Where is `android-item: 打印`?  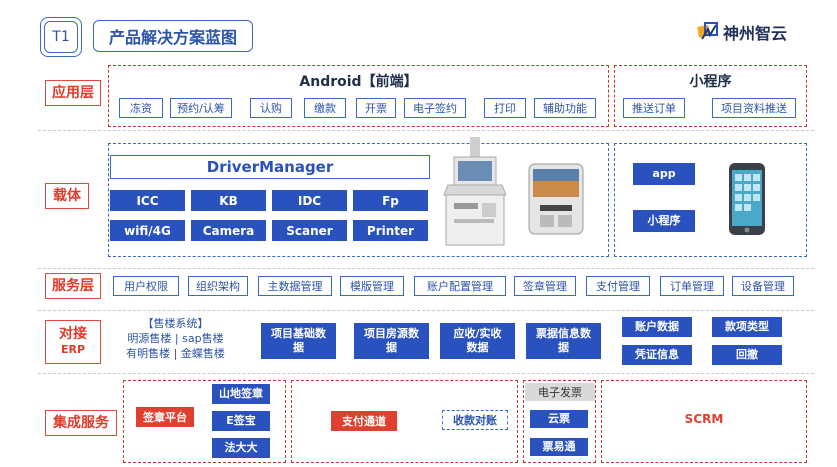 android-item: 打印 is located at coordinates (505, 108).